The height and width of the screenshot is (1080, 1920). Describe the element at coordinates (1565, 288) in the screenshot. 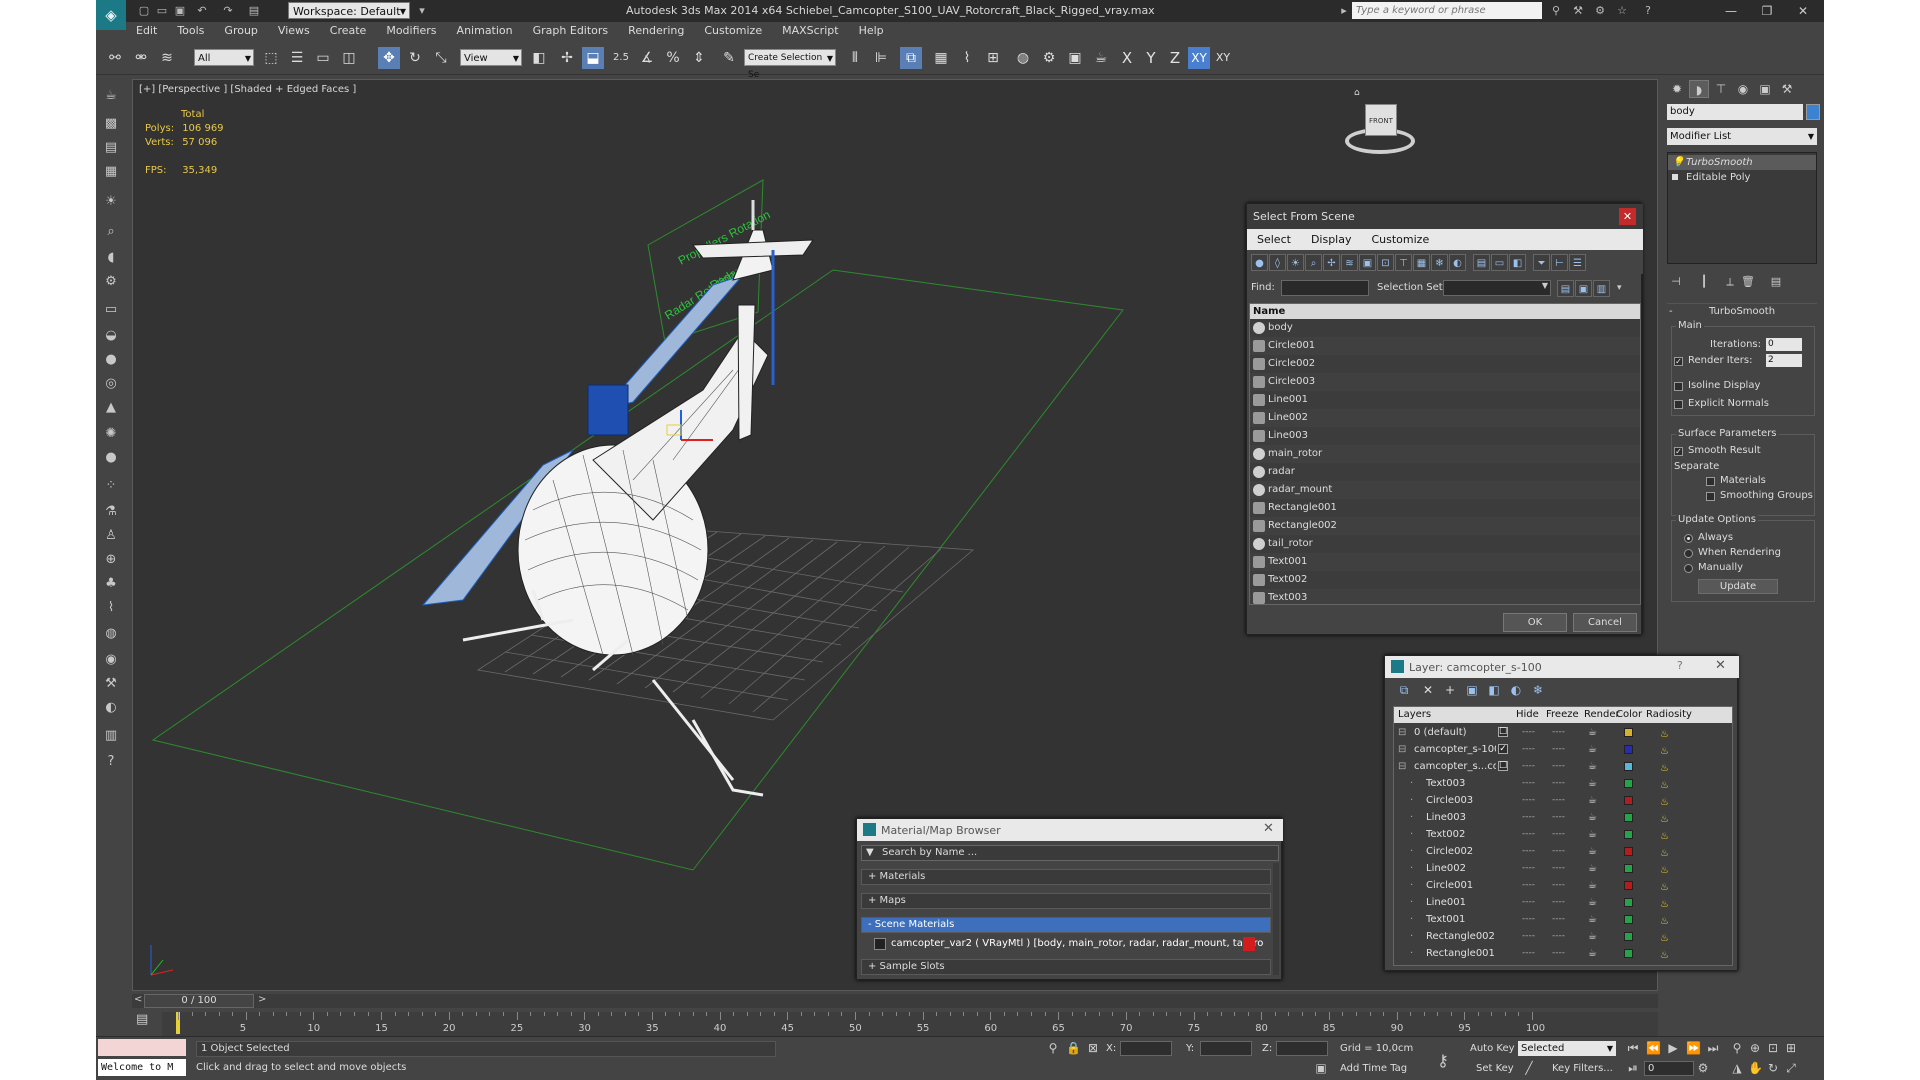

I see `selection-set-add-icon: ▤` at that location.